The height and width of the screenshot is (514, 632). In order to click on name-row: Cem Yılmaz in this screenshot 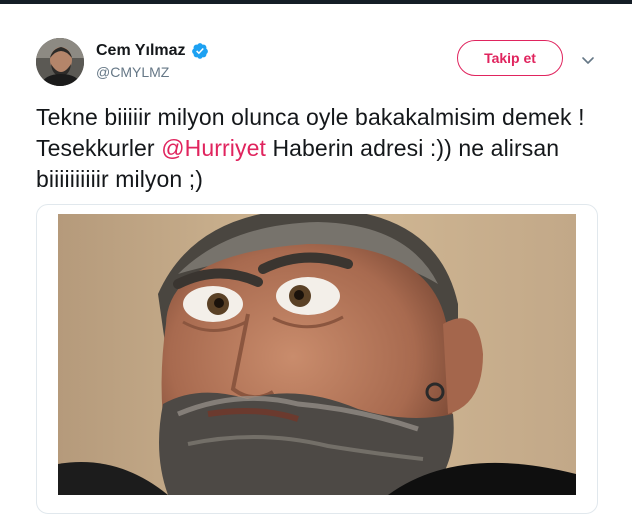, I will do `click(152, 51)`.